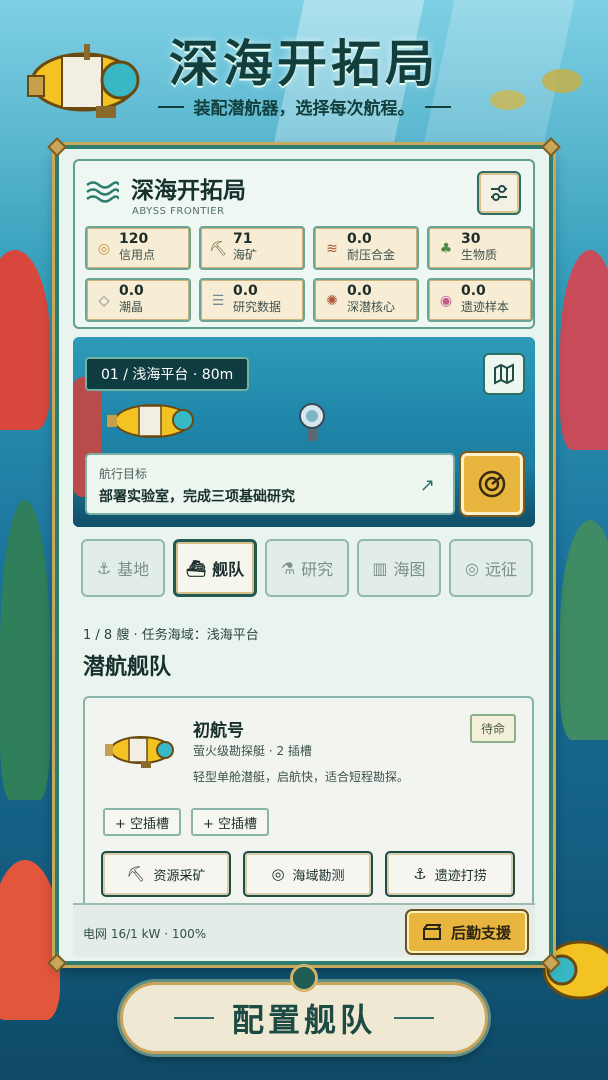  I want to click on submarine-icon: ⛴, so click(196, 568).